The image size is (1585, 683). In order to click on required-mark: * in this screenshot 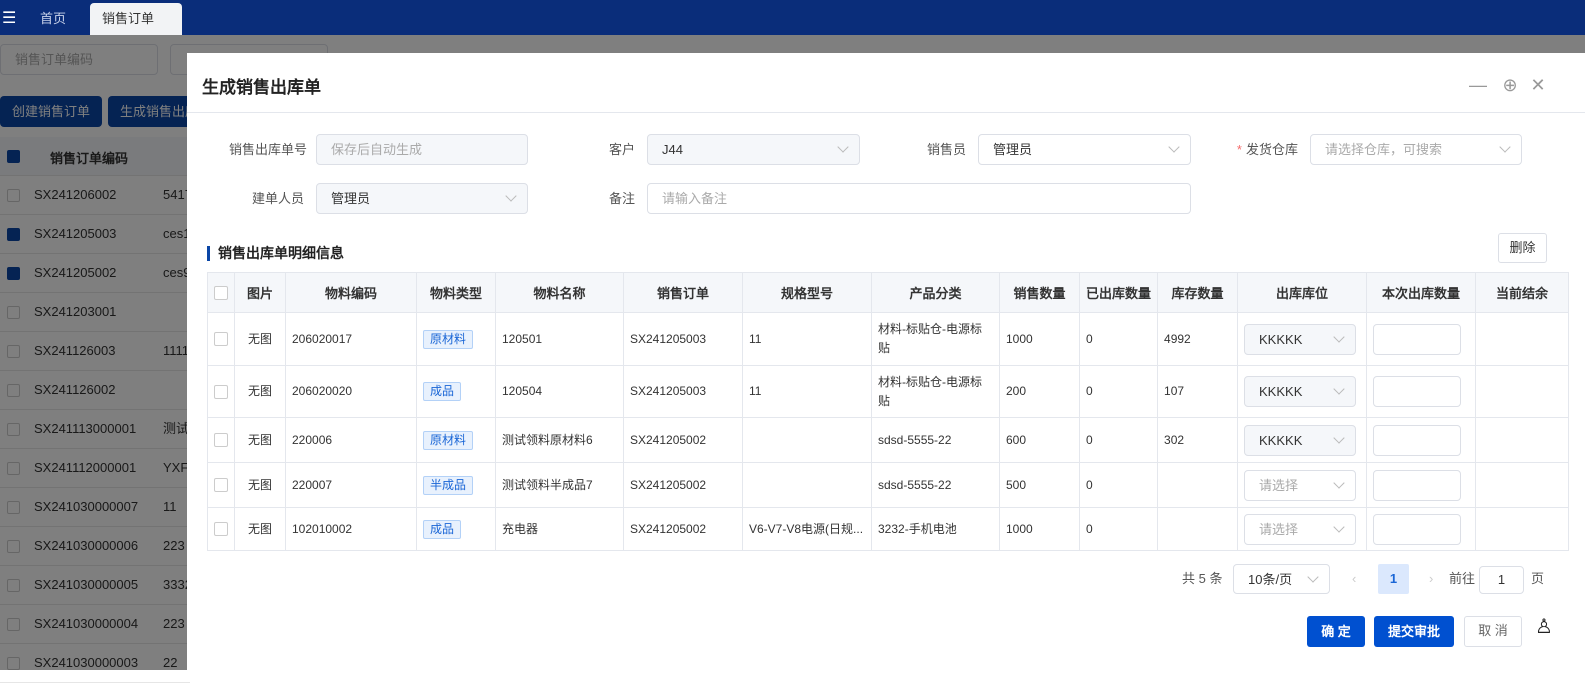, I will do `click(1239, 149)`.